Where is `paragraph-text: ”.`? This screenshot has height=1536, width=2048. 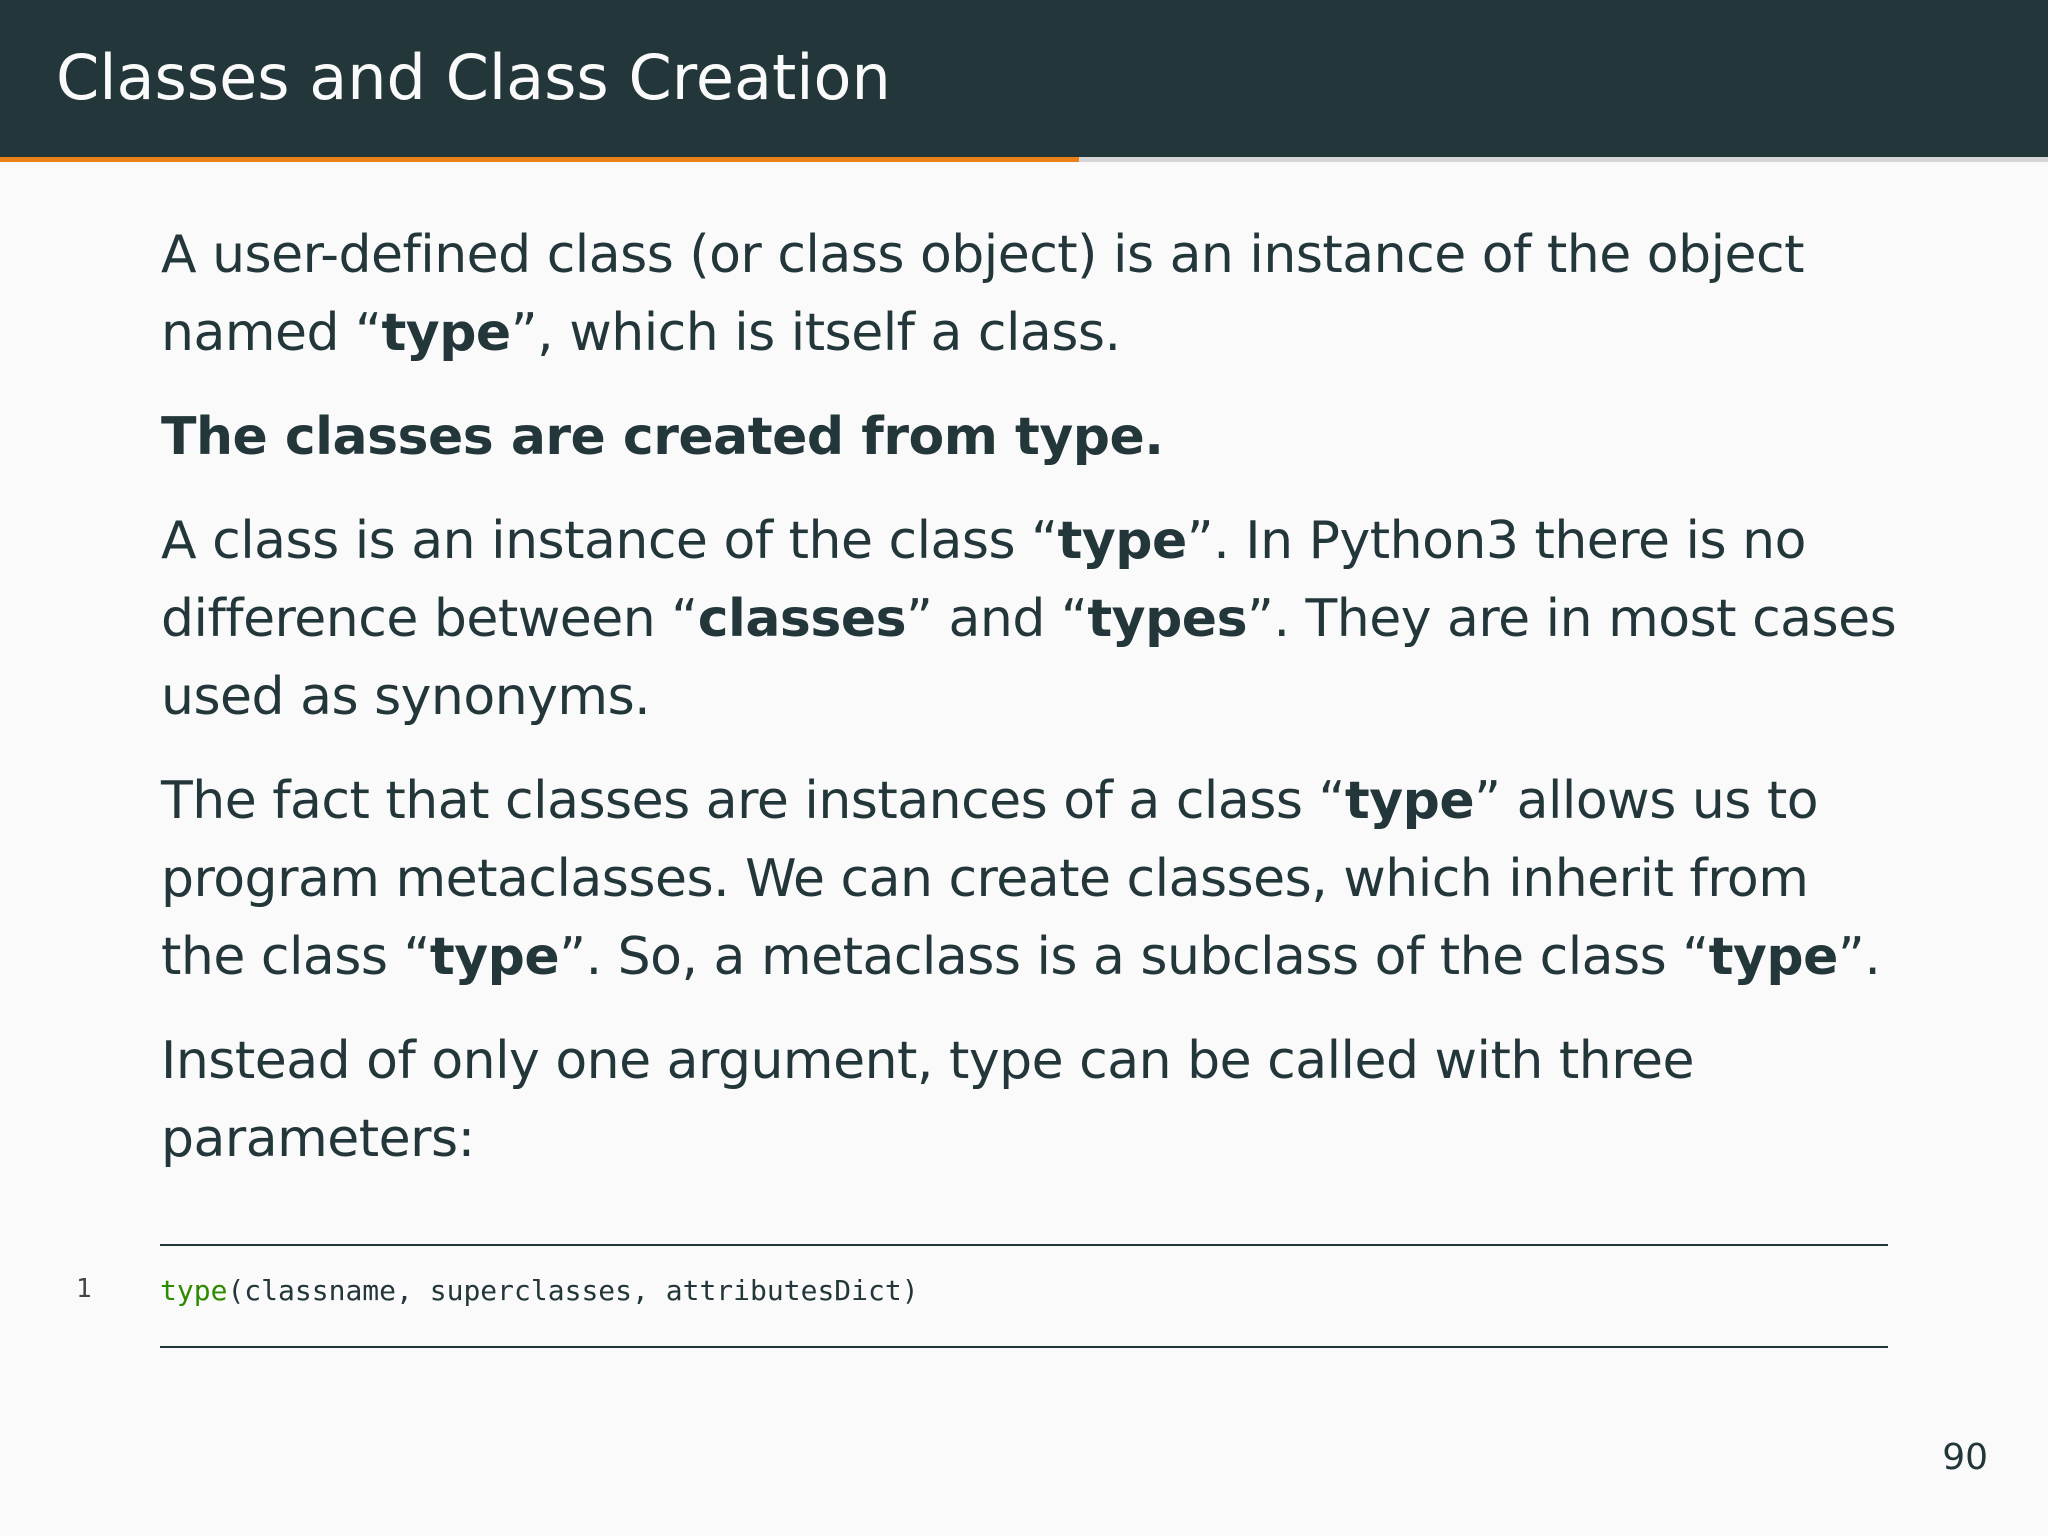
paragraph-text: ”. is located at coordinates (1859, 957).